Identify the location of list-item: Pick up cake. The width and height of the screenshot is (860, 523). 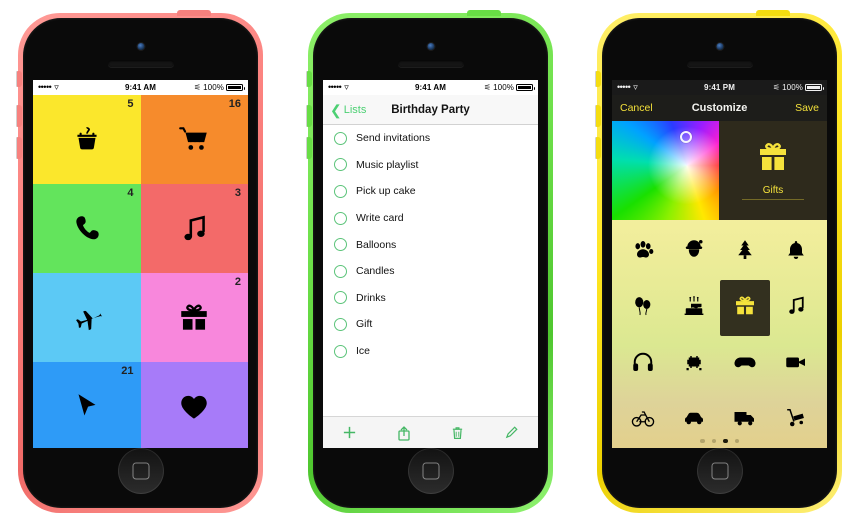
(430, 191).